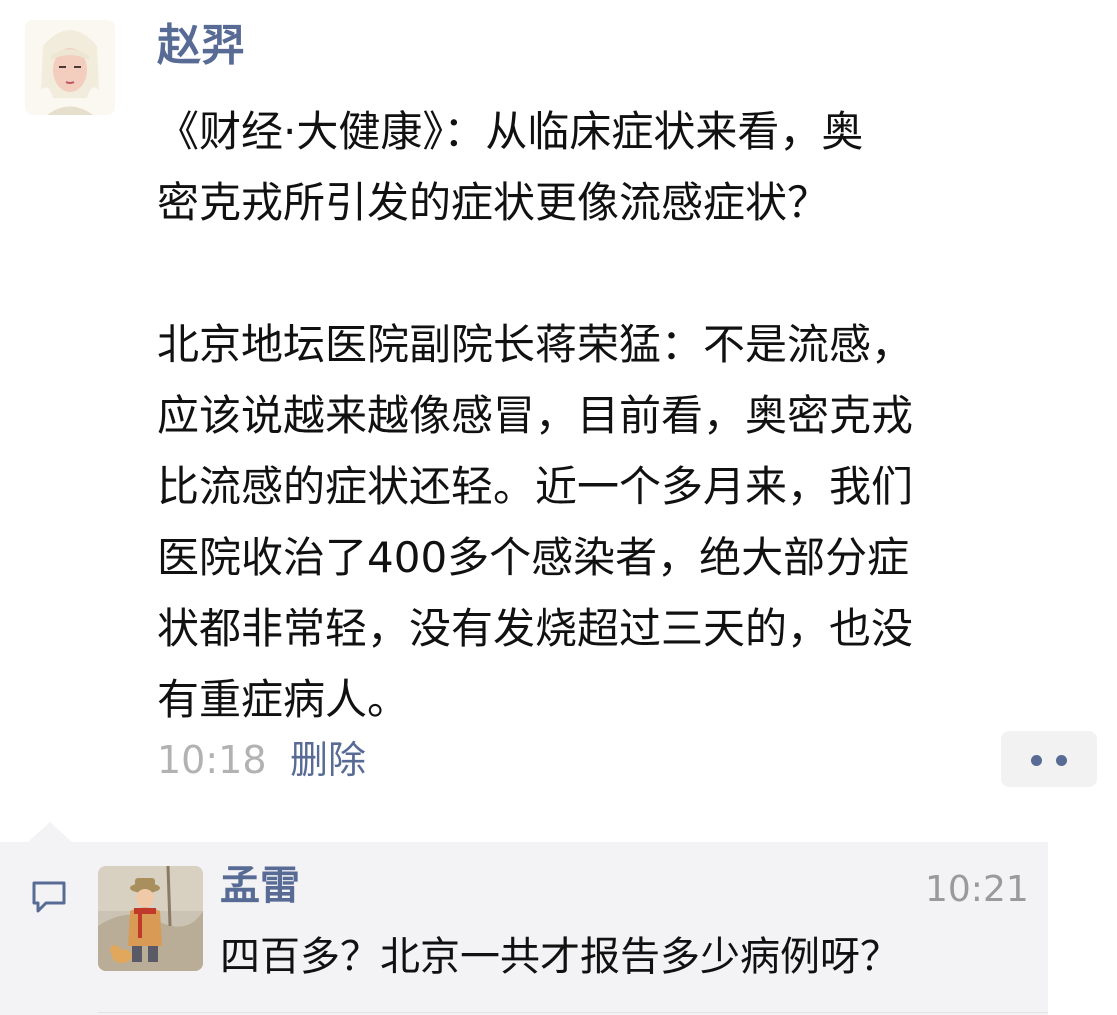  Describe the element at coordinates (49, 897) in the screenshot. I see `comment-icon` at that location.